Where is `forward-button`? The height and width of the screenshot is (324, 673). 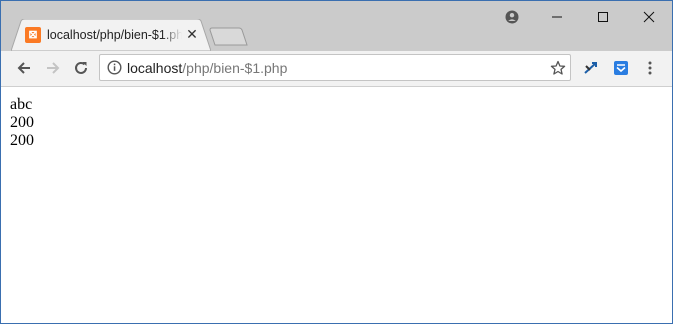 forward-button is located at coordinates (53, 68).